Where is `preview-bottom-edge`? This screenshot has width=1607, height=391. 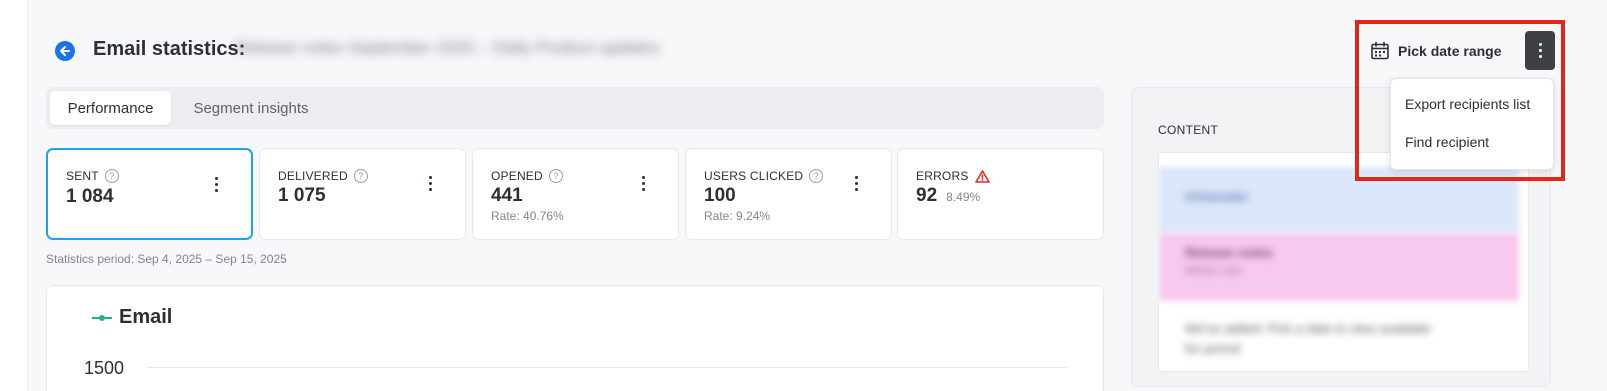
preview-bottom-edge is located at coordinates (1343, 369).